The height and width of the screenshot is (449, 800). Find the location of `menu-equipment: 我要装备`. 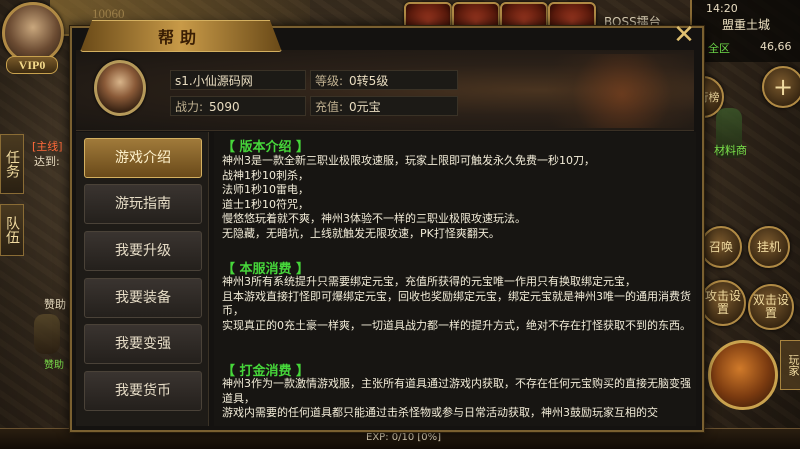

menu-equipment: 我要装备 is located at coordinates (143, 298).